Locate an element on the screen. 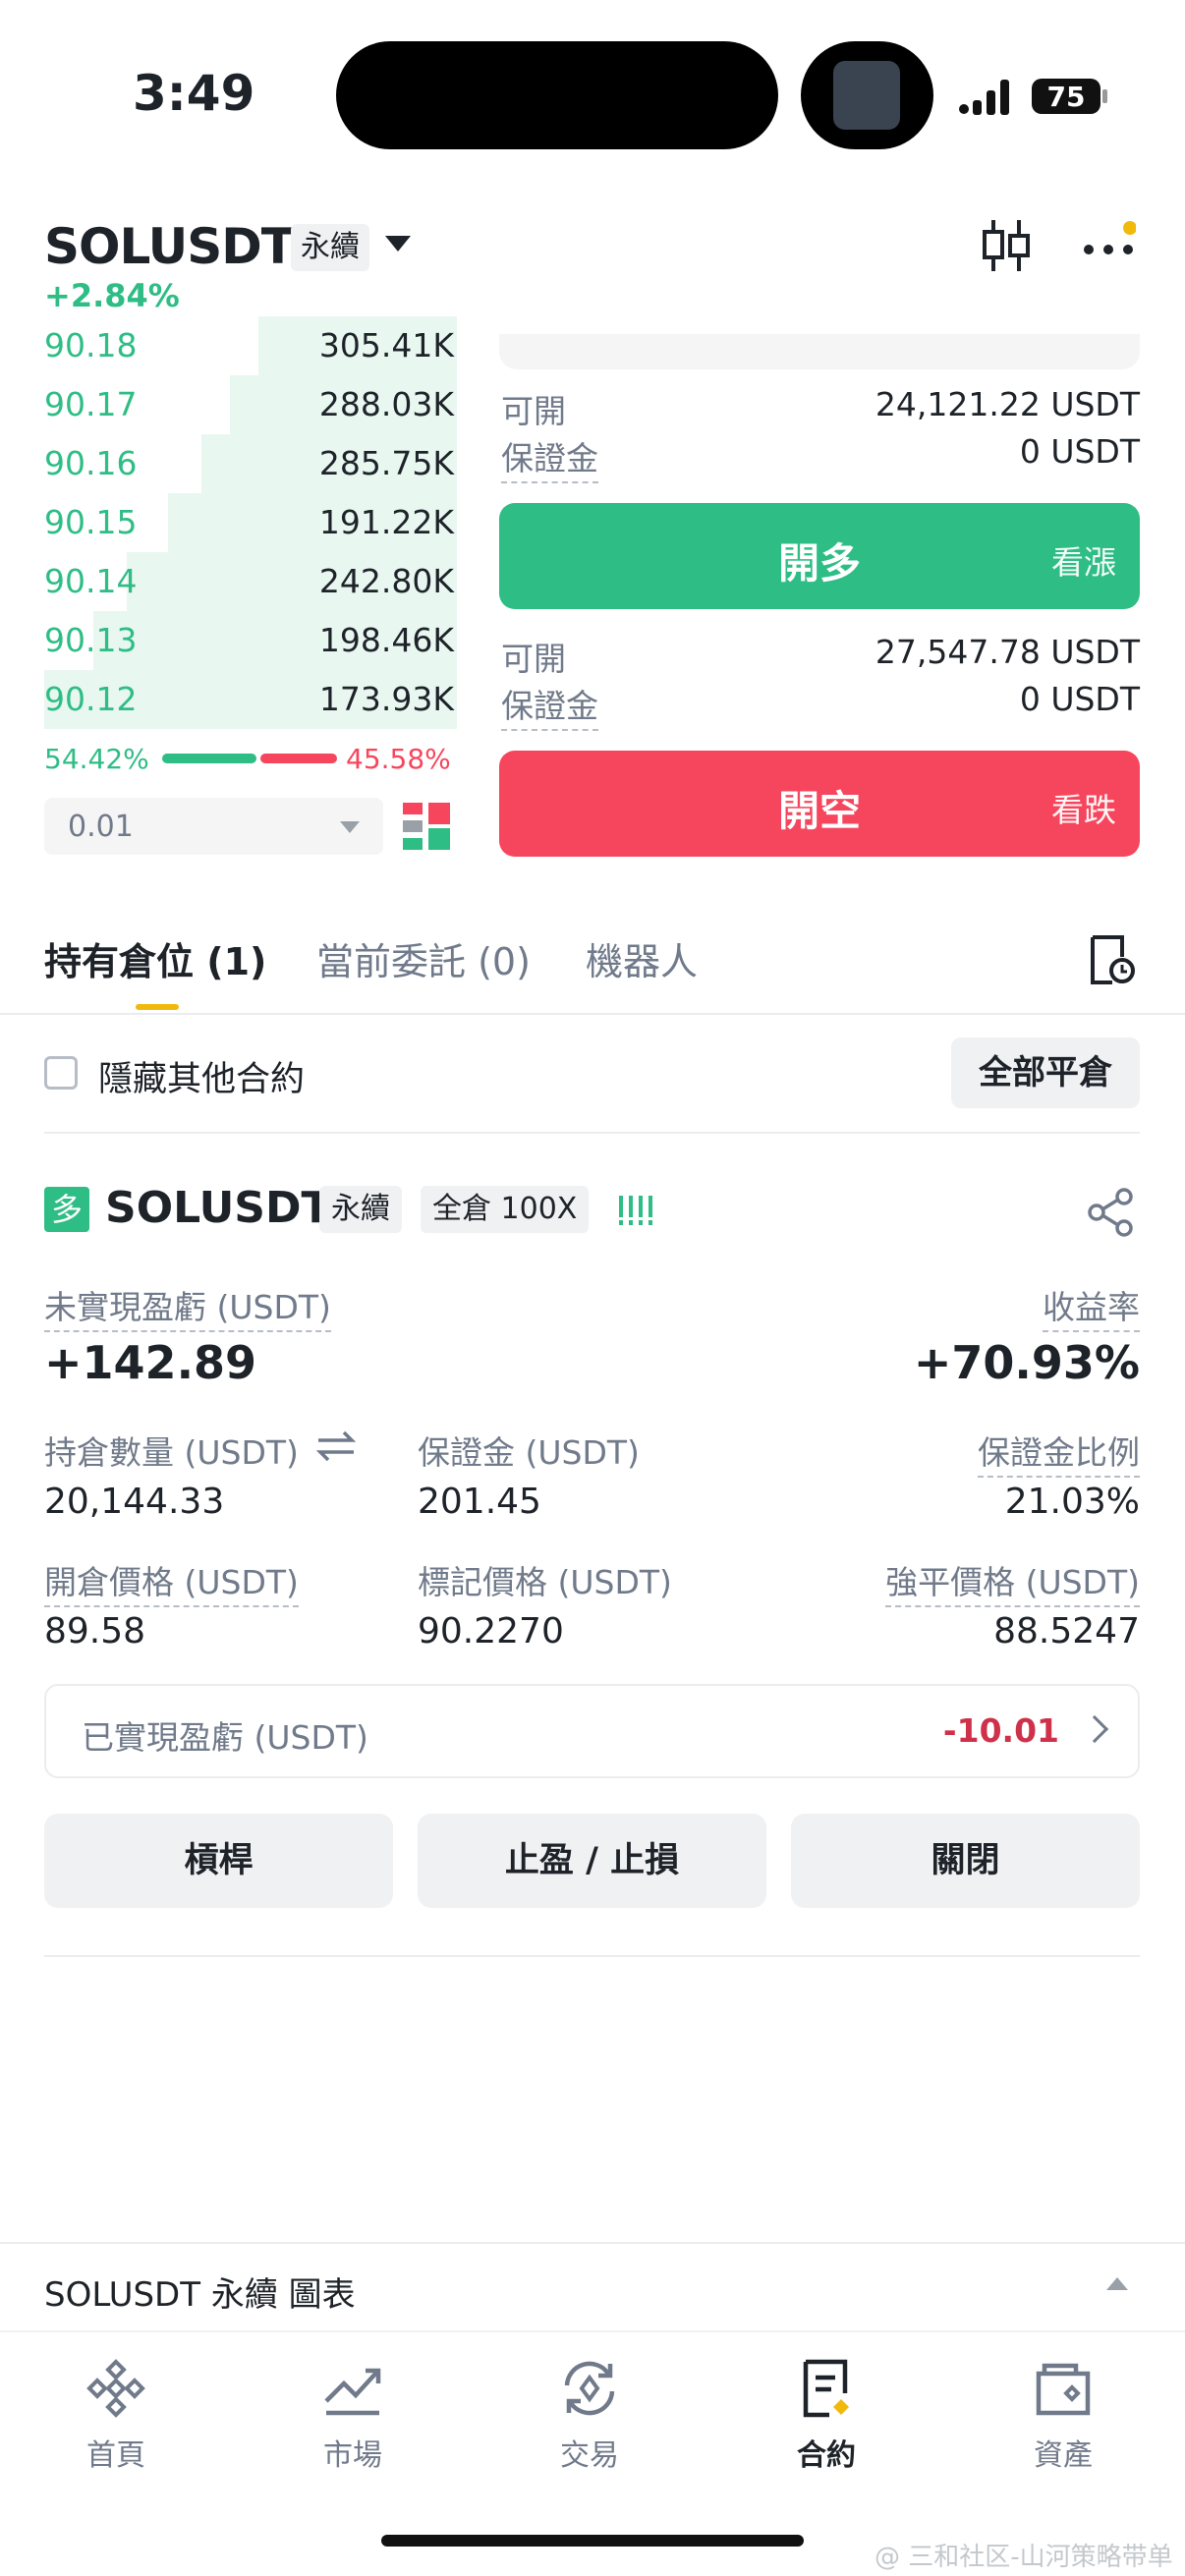 The height and width of the screenshot is (2576, 1185). orderbook-row: 90.13 198.46K is located at coordinates (251, 640).